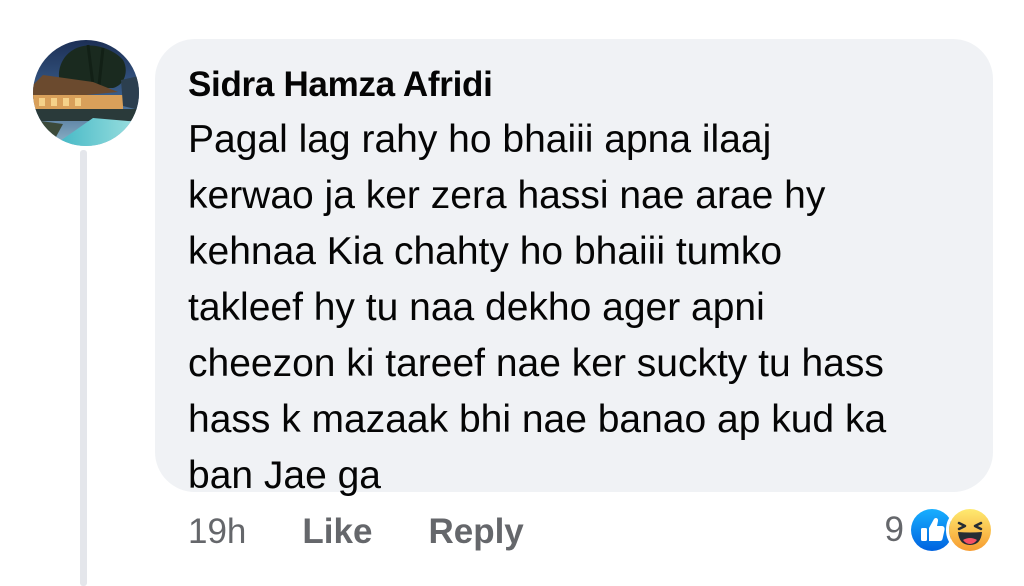 This screenshot has width=1024, height=586. What do you see at coordinates (894, 529) in the screenshot?
I see `reaction-count: 9` at bounding box center [894, 529].